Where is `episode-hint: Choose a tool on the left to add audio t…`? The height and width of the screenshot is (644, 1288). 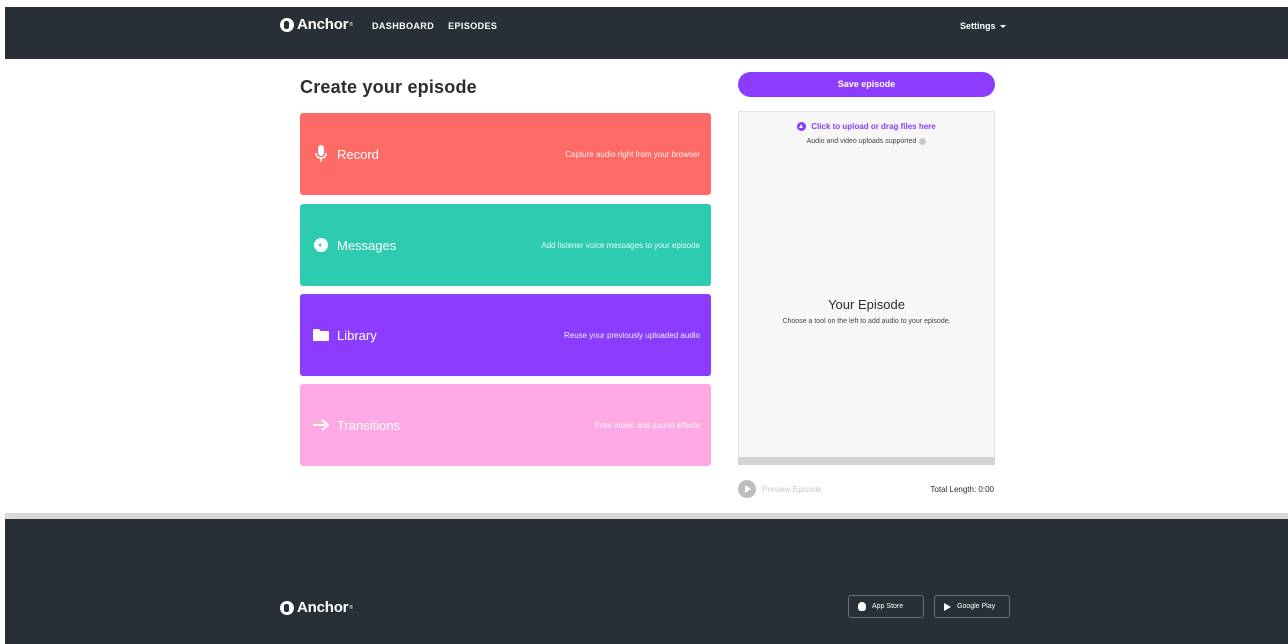
episode-hint: Choose a tool on the left to add audio t… is located at coordinates (866, 321).